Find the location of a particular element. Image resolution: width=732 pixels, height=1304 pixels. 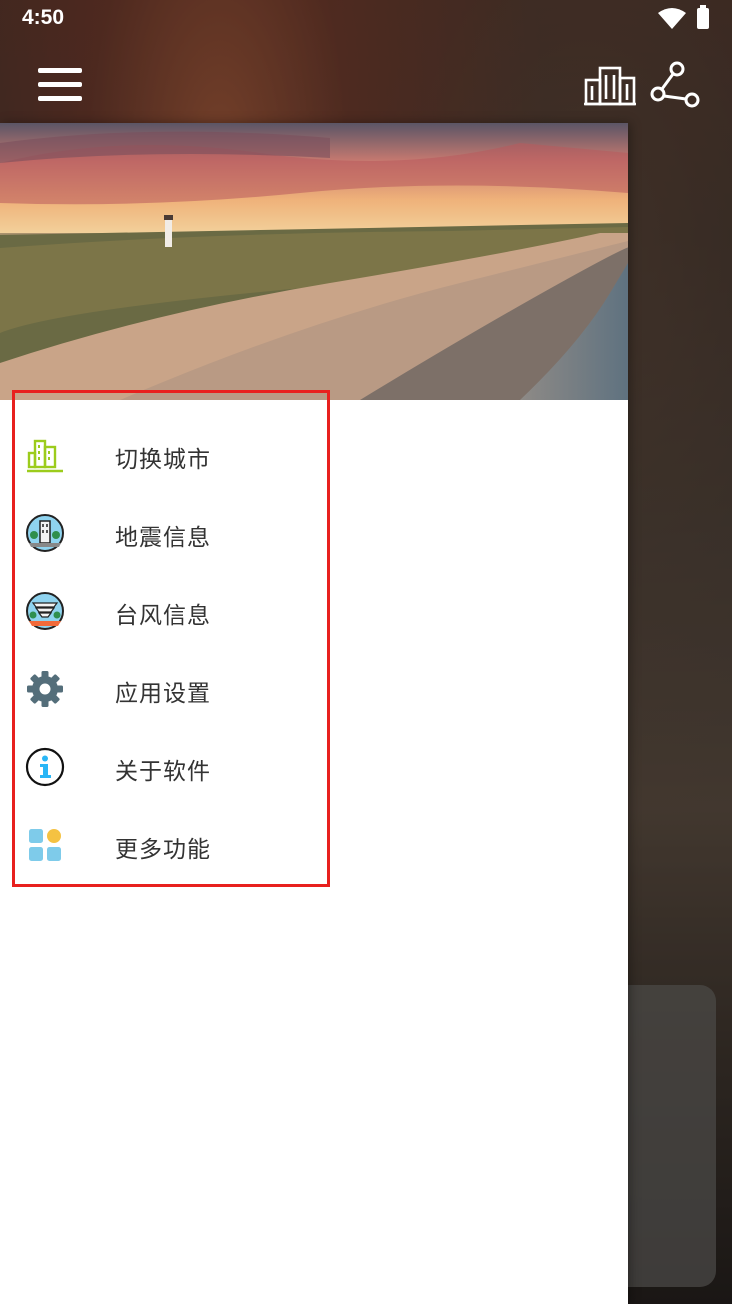

status-time: 4:50 is located at coordinates (43, 17).